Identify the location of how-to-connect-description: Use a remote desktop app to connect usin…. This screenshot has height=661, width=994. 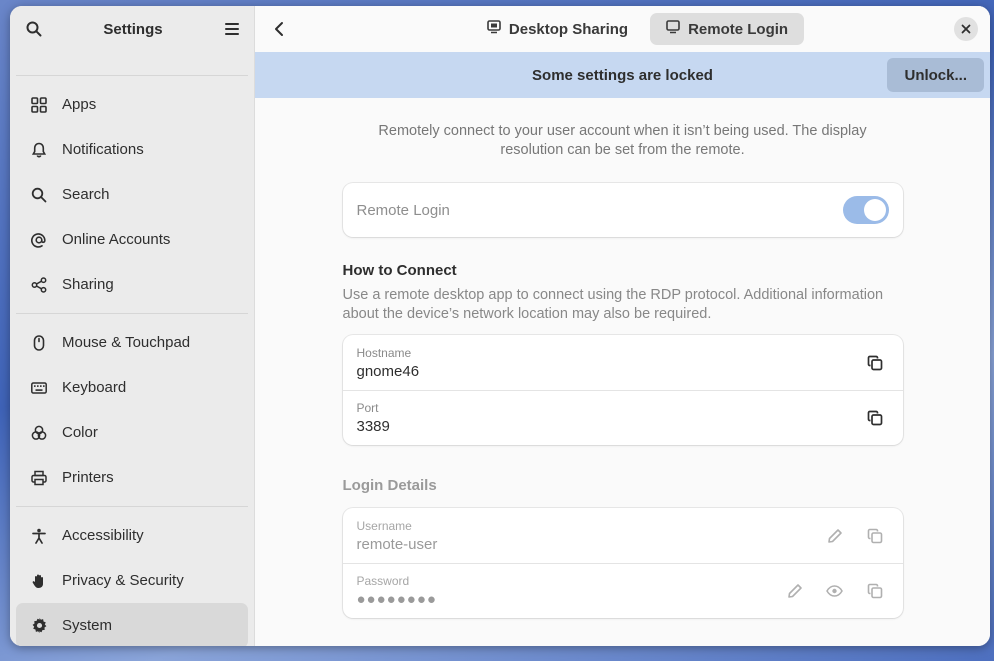
(613, 304).